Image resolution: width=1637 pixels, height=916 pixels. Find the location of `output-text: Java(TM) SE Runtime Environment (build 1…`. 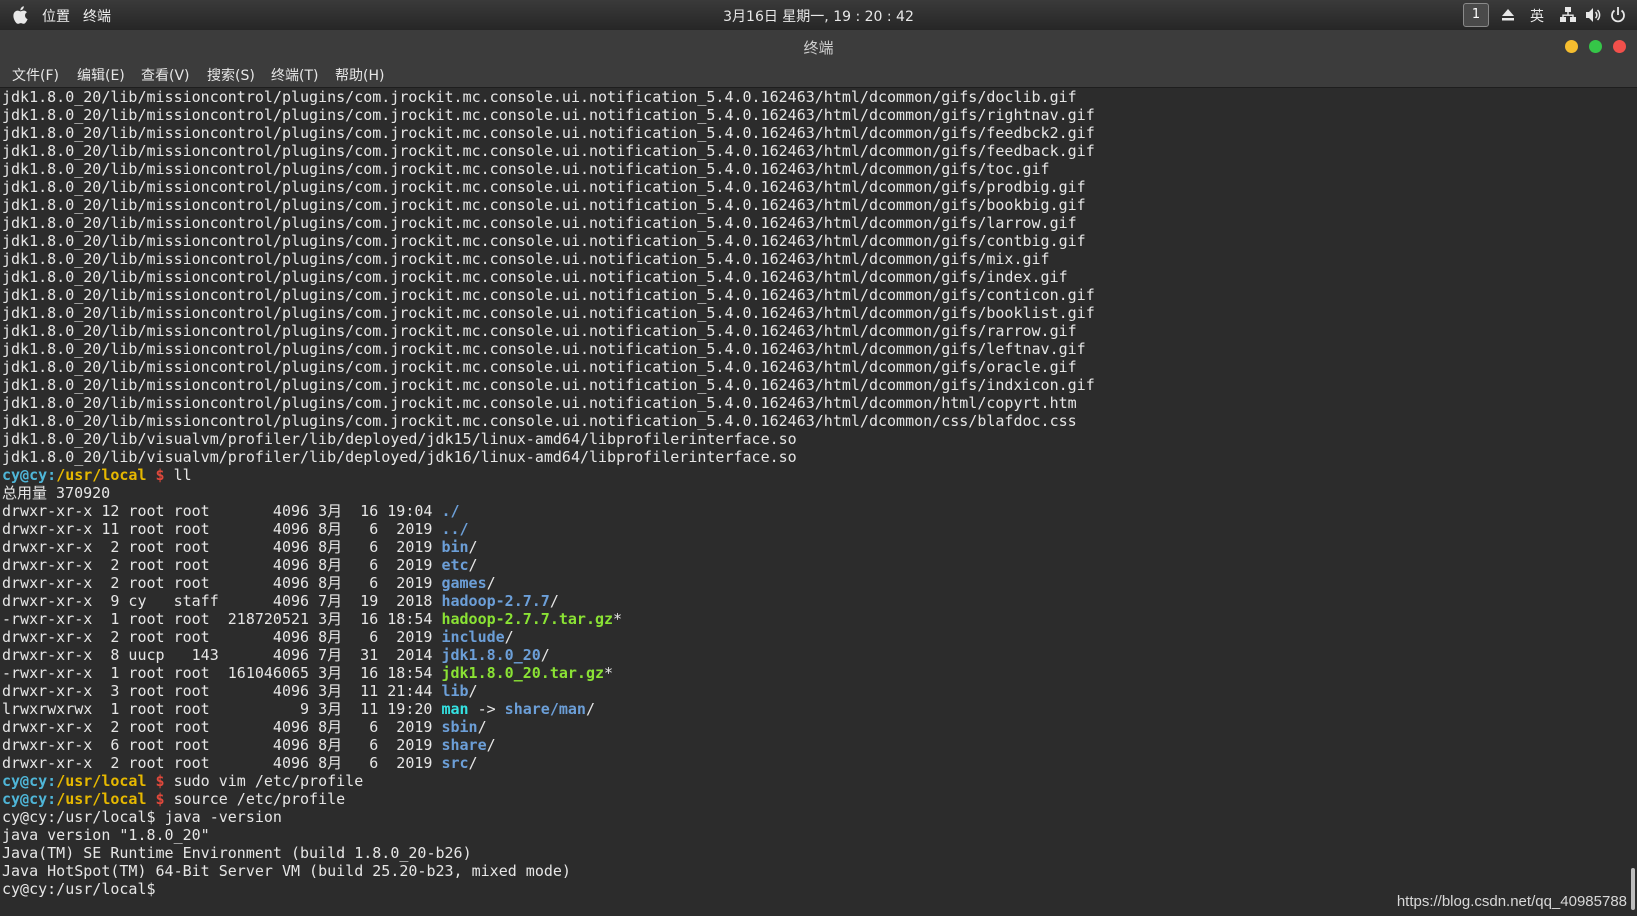

output-text: Java(TM) SE Runtime Environment (build 1… is located at coordinates (237, 853).